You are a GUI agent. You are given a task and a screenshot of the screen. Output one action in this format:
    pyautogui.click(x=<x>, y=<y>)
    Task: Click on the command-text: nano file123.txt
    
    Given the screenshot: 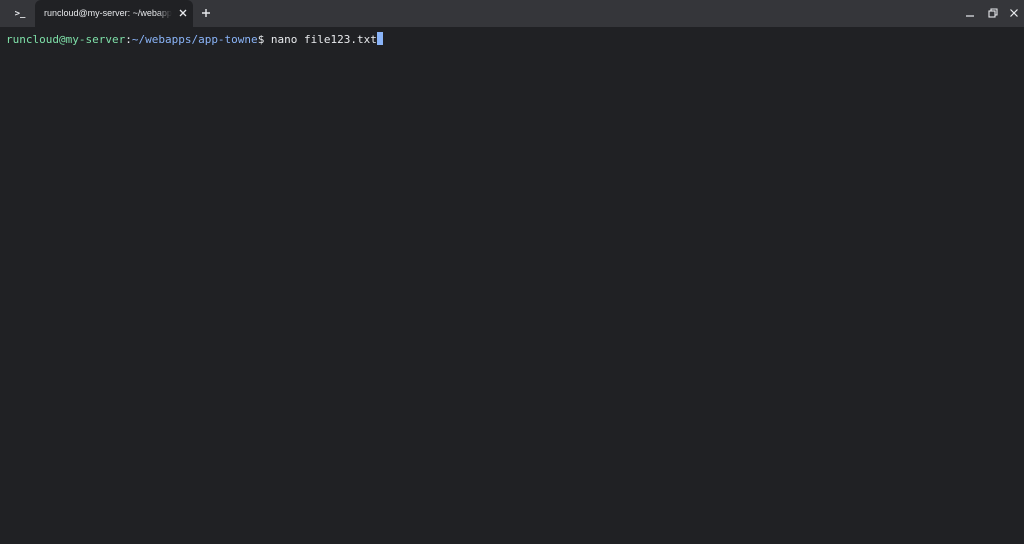 What is the action you would take?
    pyautogui.click(x=320, y=39)
    